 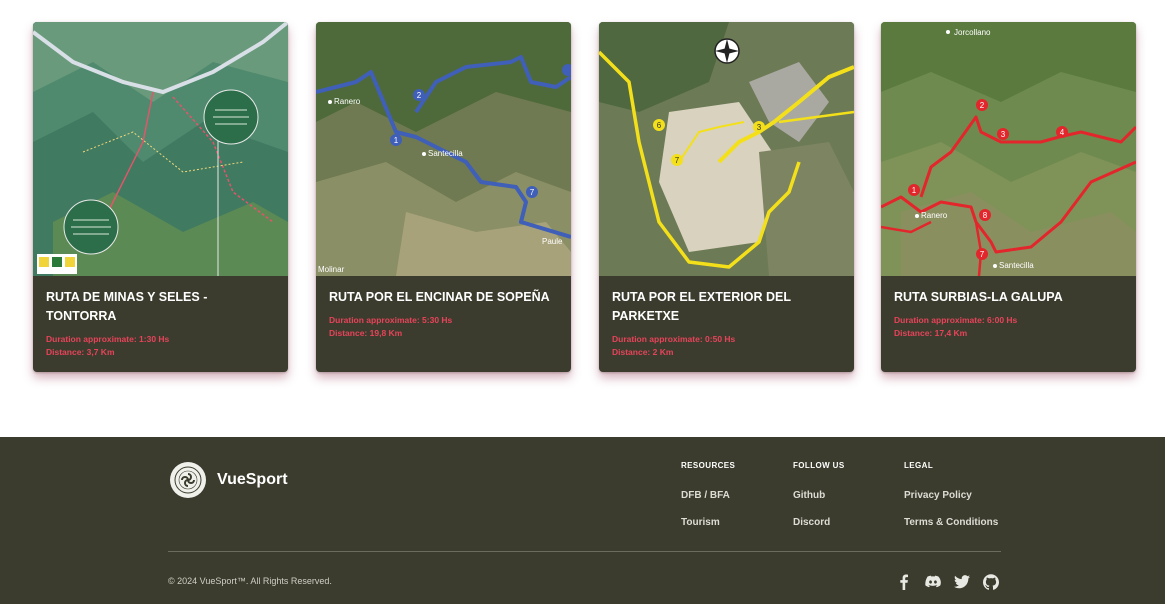 What do you see at coordinates (956, 320) in the screenshot?
I see `route-duration: Duration approximate: 6:00 Hs` at bounding box center [956, 320].